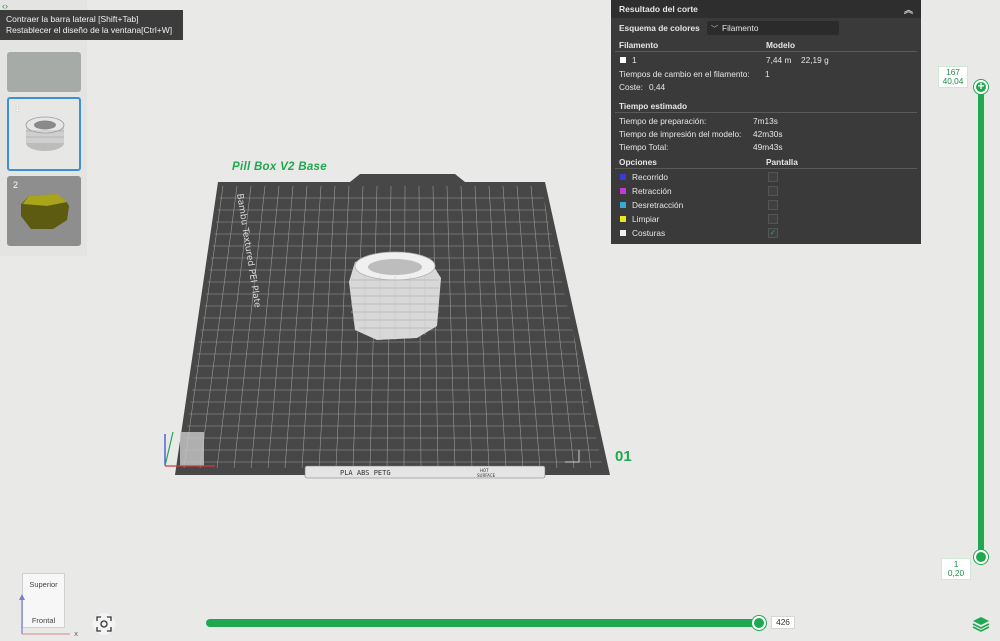 The width and height of the screenshot is (1000, 641). What do you see at coordinates (783, 622) in the screenshot?
I see `move-slider-value: 426` at bounding box center [783, 622].